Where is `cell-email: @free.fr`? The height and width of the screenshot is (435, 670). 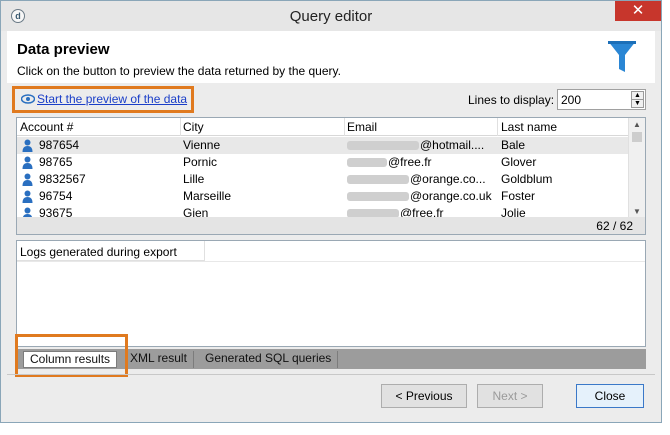
cell-email: @free.fr is located at coordinates (410, 162).